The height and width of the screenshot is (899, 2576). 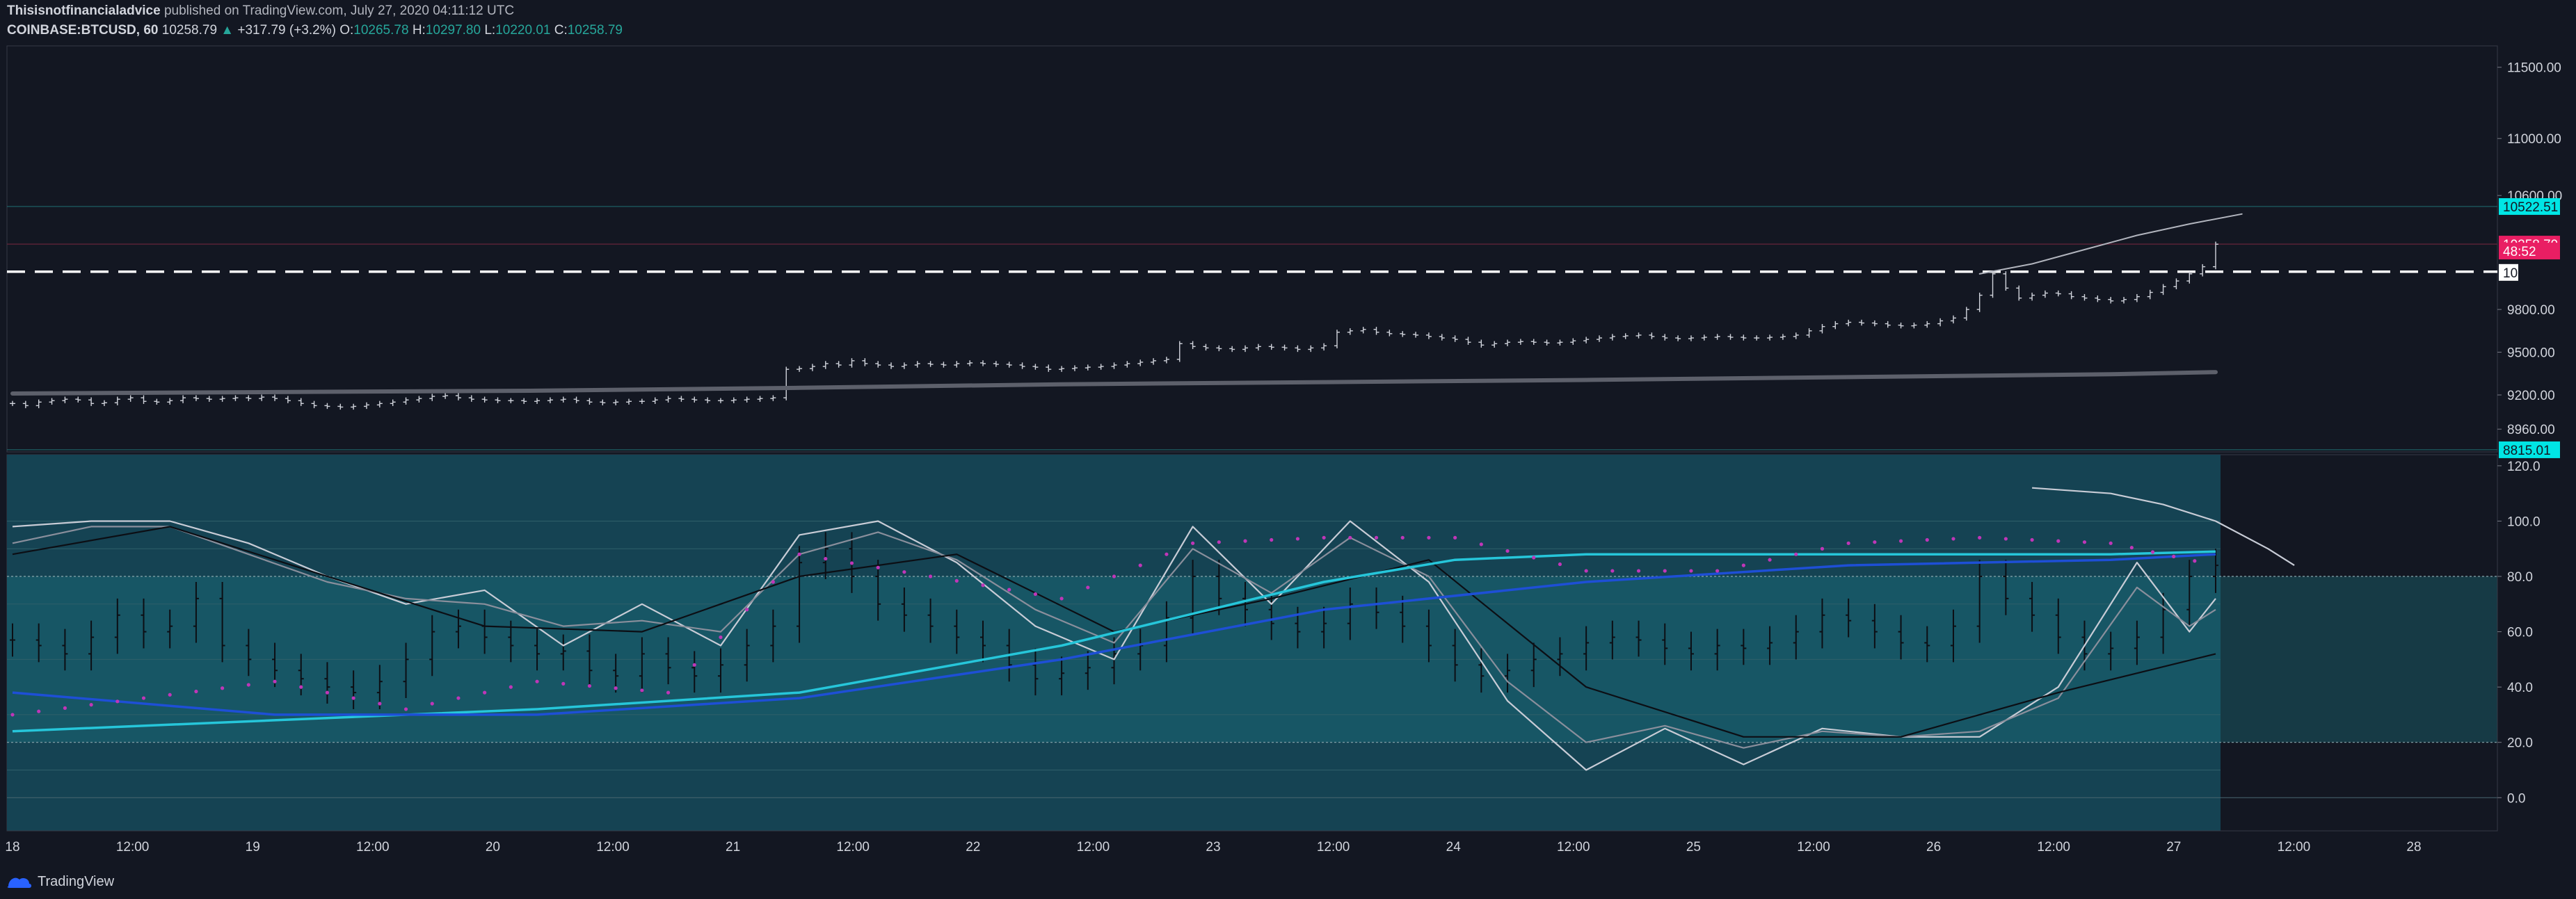 I want to click on close-label: C:, so click(x=561, y=30).